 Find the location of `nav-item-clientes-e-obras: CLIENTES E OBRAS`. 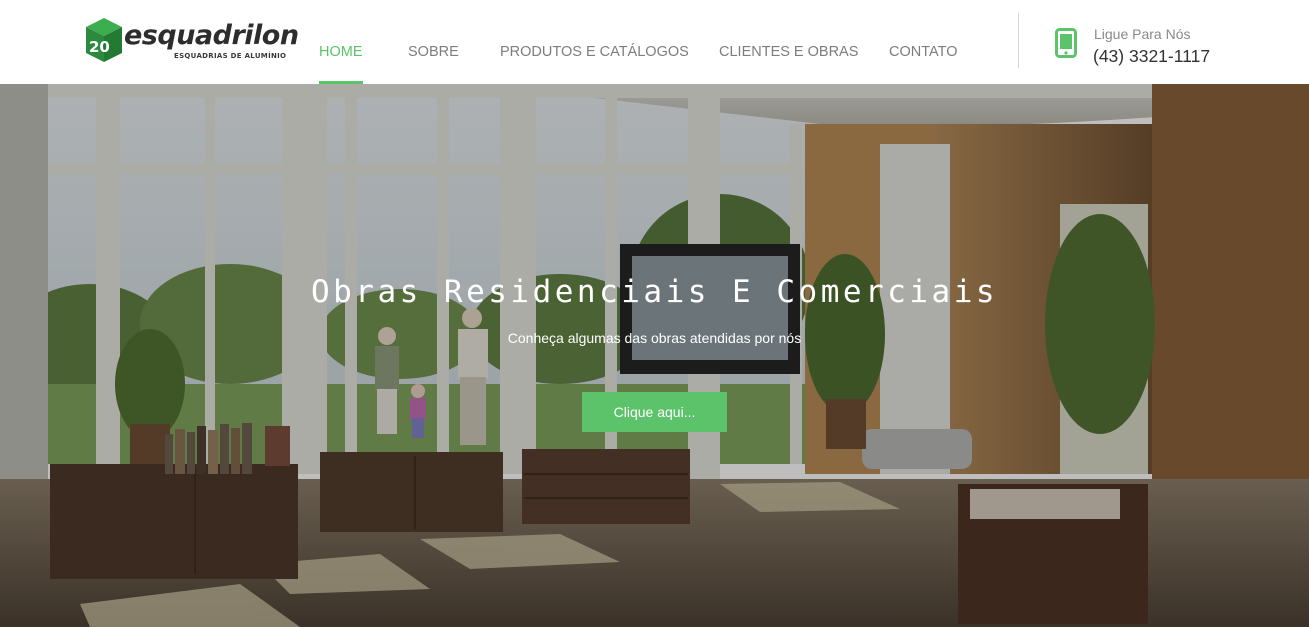

nav-item-clientes-e-obras: CLIENTES E OBRAS is located at coordinates (788, 42).